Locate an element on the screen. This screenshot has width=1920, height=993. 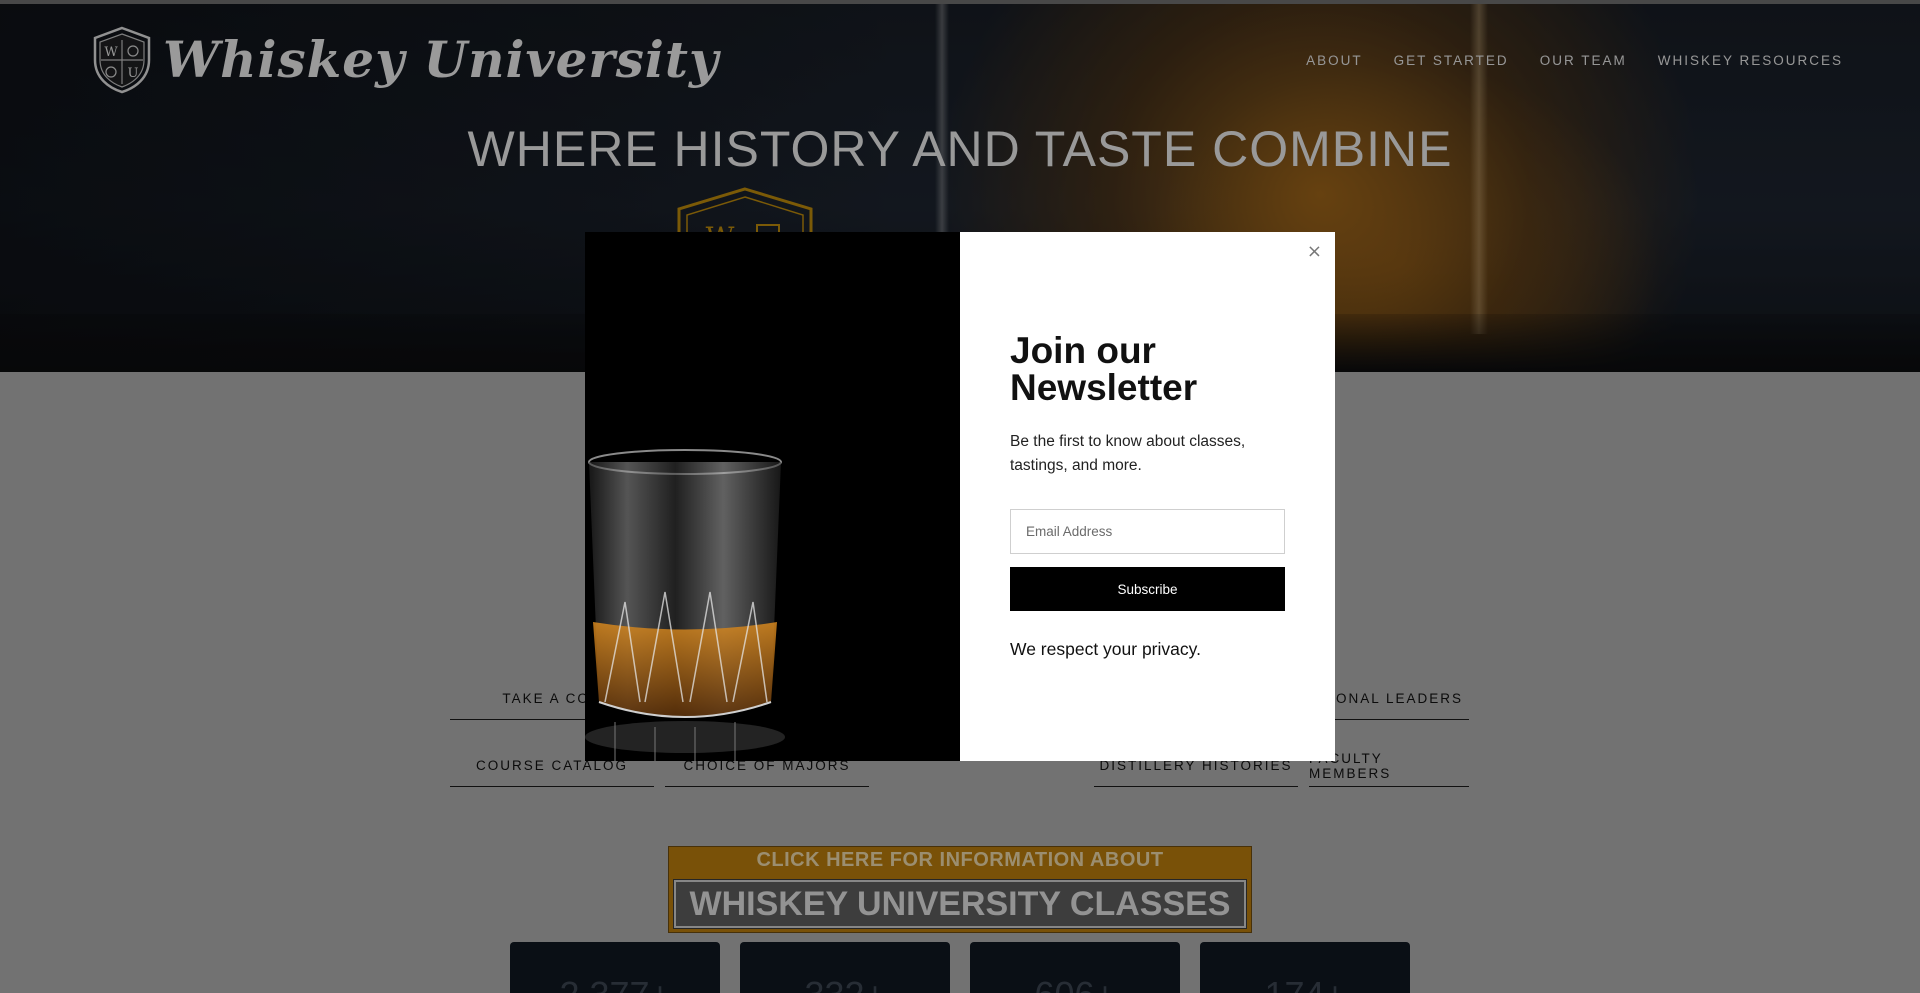
privacy-note: We respect your privacy. is located at coordinates (1105, 649).